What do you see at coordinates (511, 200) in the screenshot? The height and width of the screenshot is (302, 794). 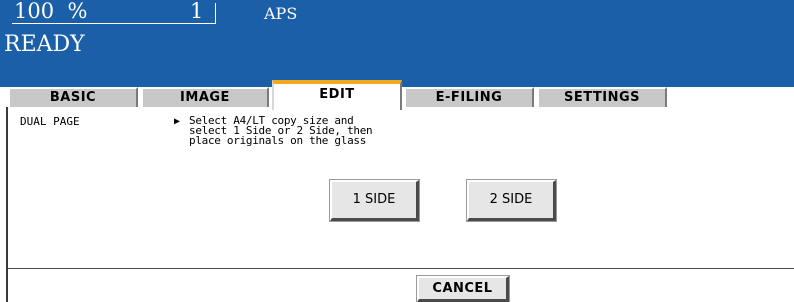 I see `two-side-button: 2 SIDE` at bounding box center [511, 200].